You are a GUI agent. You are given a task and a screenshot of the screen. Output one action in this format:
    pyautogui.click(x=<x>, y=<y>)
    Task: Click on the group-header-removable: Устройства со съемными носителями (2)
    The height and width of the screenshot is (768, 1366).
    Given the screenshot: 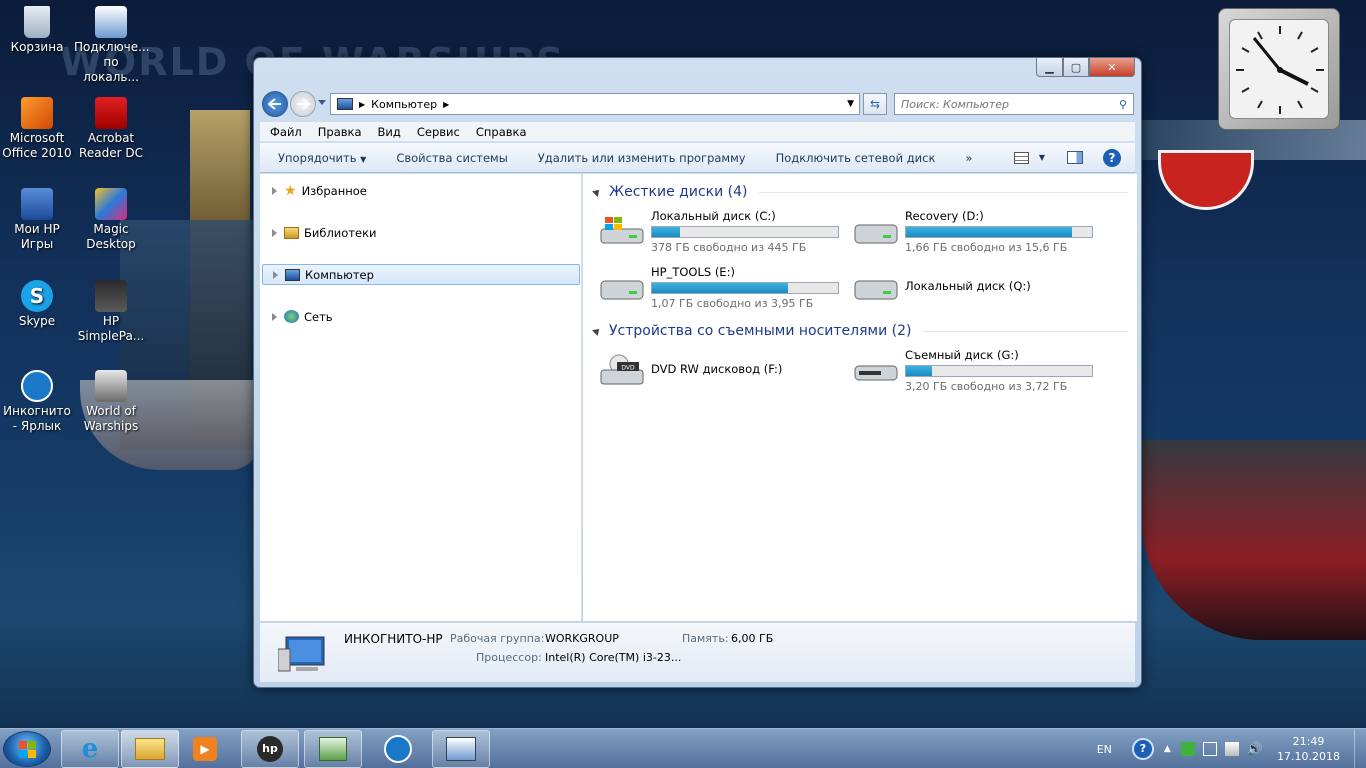 What is the action you would take?
    pyautogui.click(x=860, y=331)
    